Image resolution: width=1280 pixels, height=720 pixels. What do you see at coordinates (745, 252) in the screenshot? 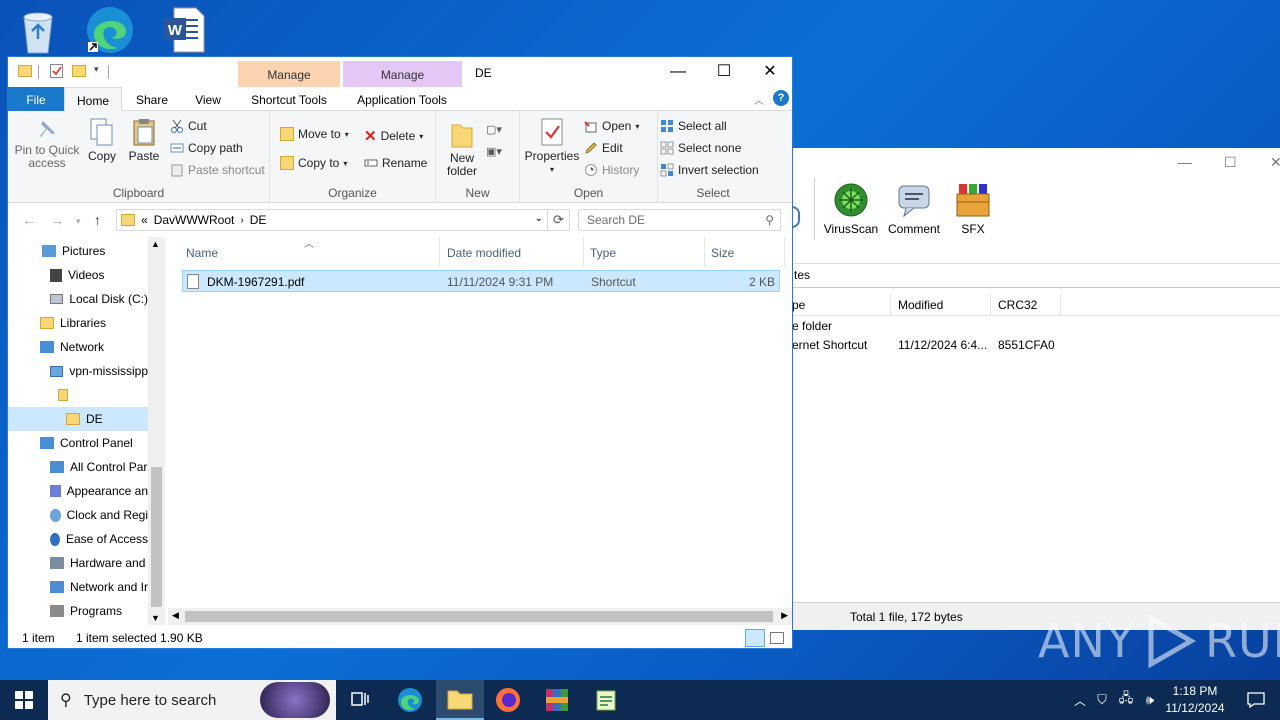
I see `column-size: Size` at bounding box center [745, 252].